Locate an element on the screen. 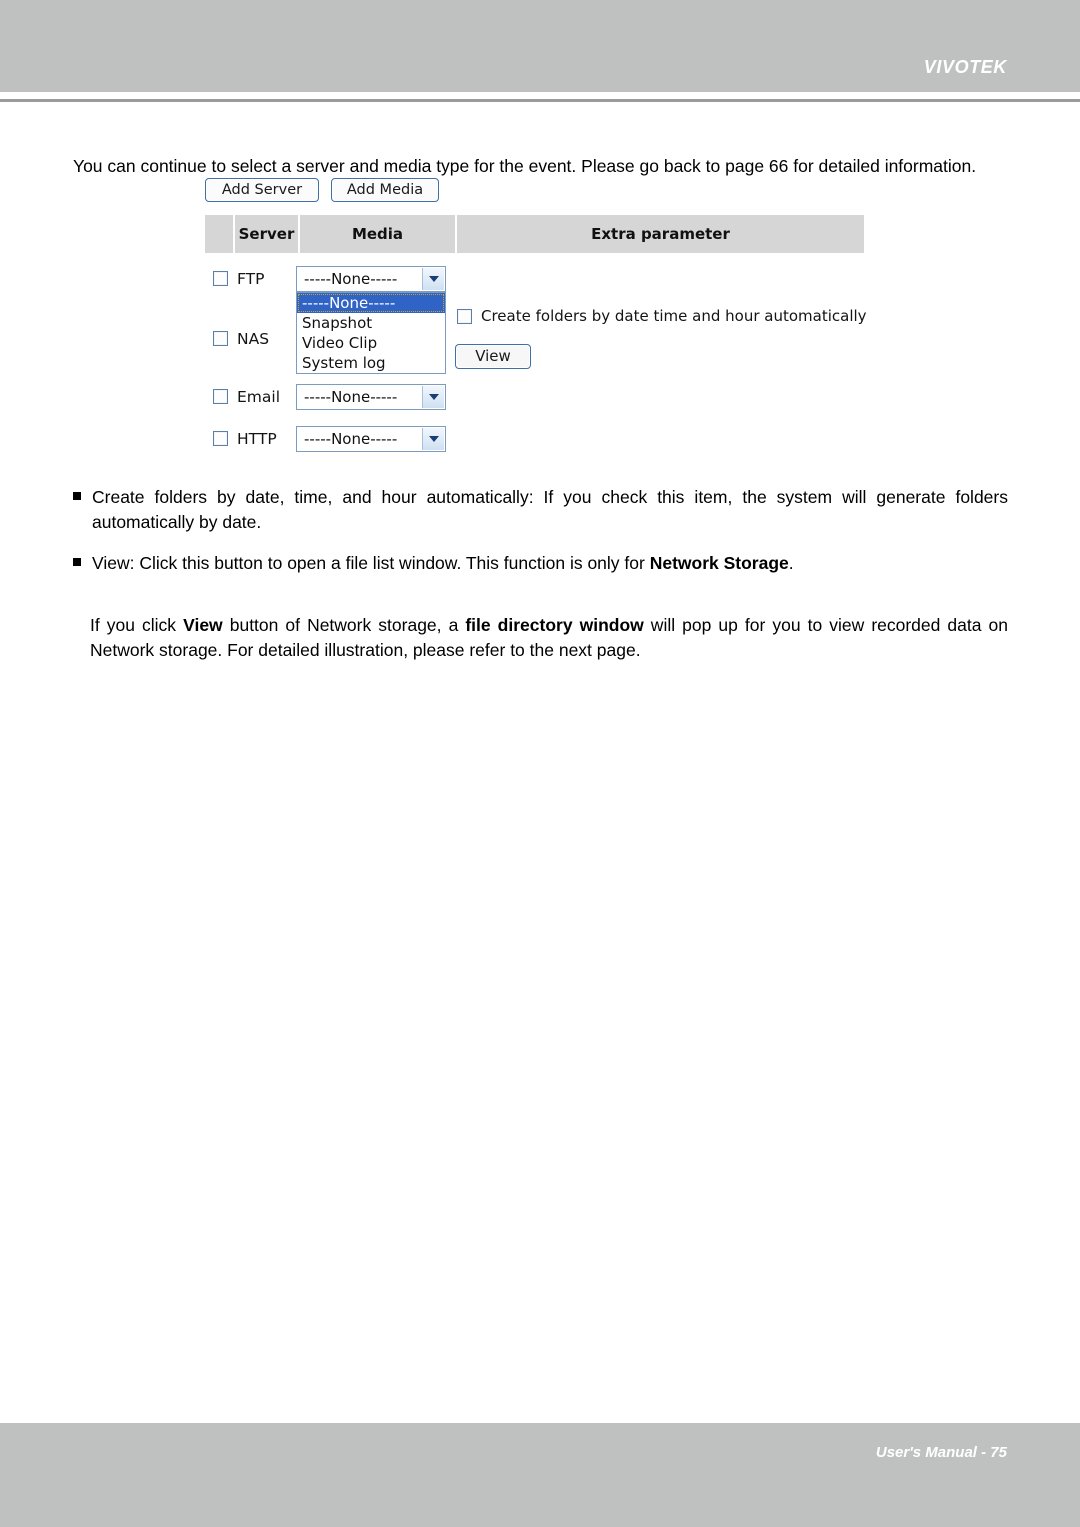 The image size is (1080, 1527). footer-page-label: User's Manual - 75 is located at coordinates (941, 1452).